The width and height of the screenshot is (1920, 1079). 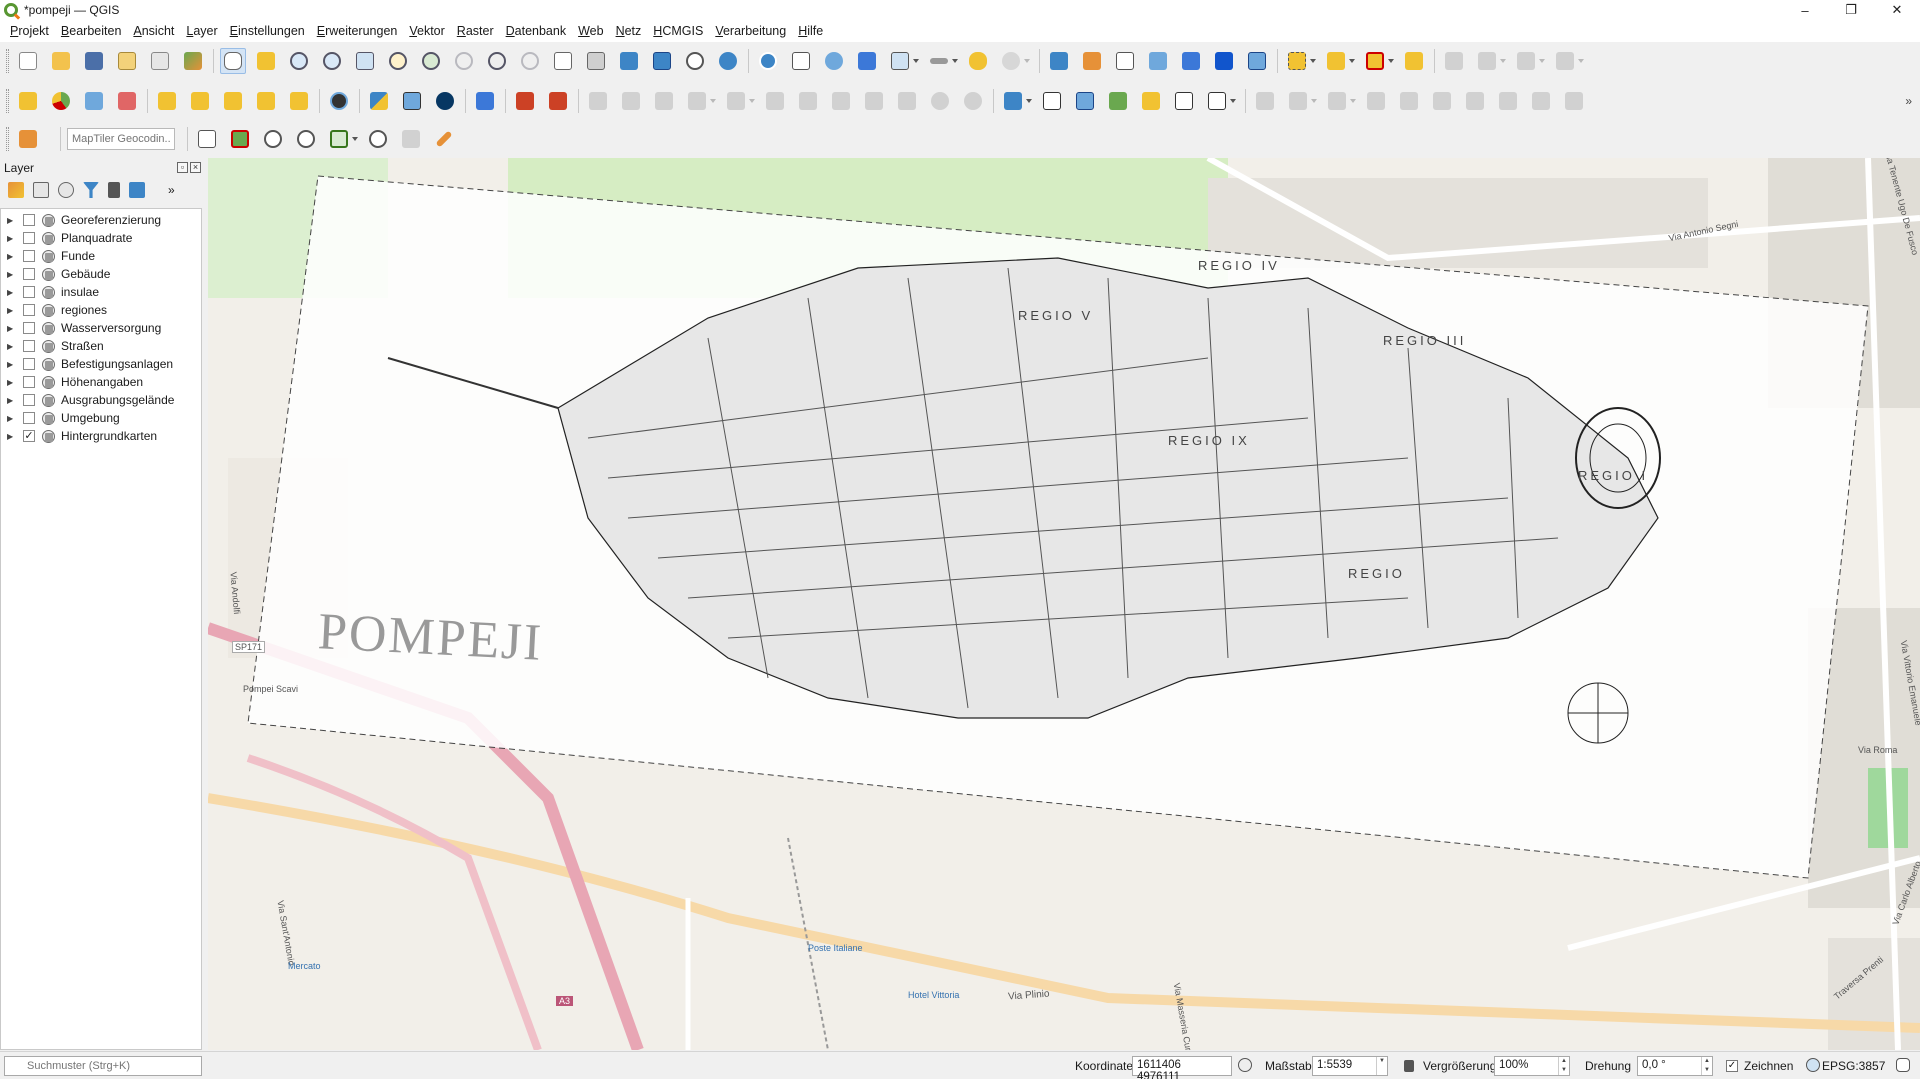 I want to click on new-3d-view-button, so click(x=596, y=61).